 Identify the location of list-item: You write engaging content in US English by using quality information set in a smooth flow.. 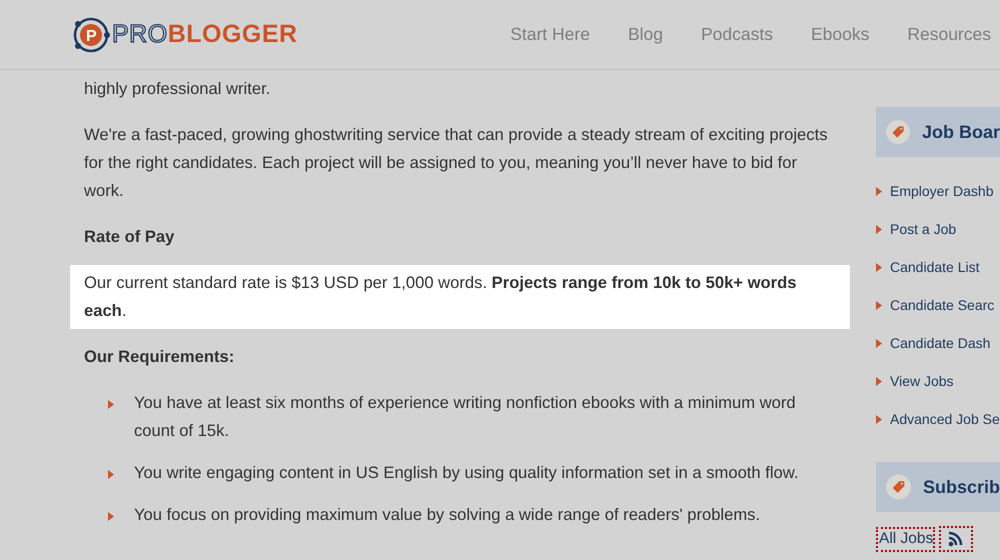
(466, 473).